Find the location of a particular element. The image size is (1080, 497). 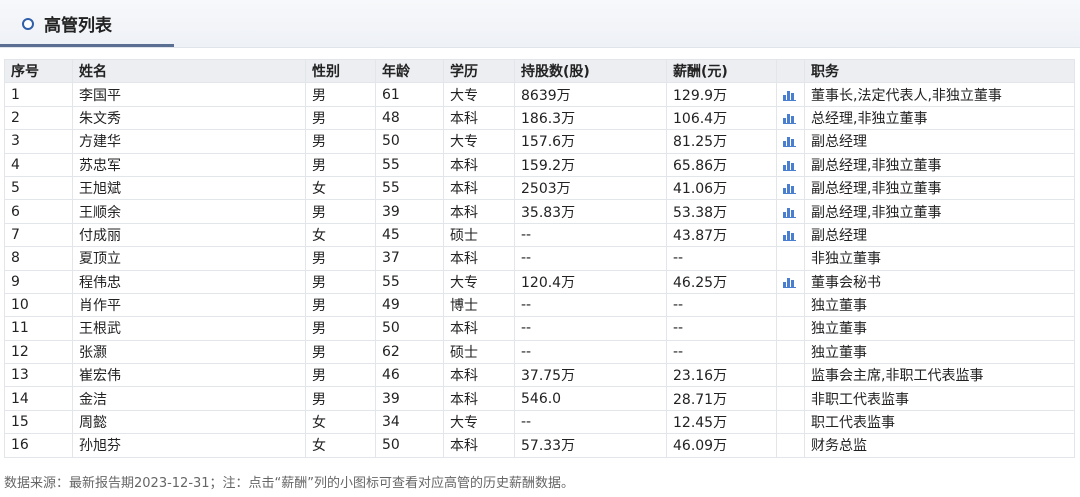

cell-no: 8 is located at coordinates (38, 258).